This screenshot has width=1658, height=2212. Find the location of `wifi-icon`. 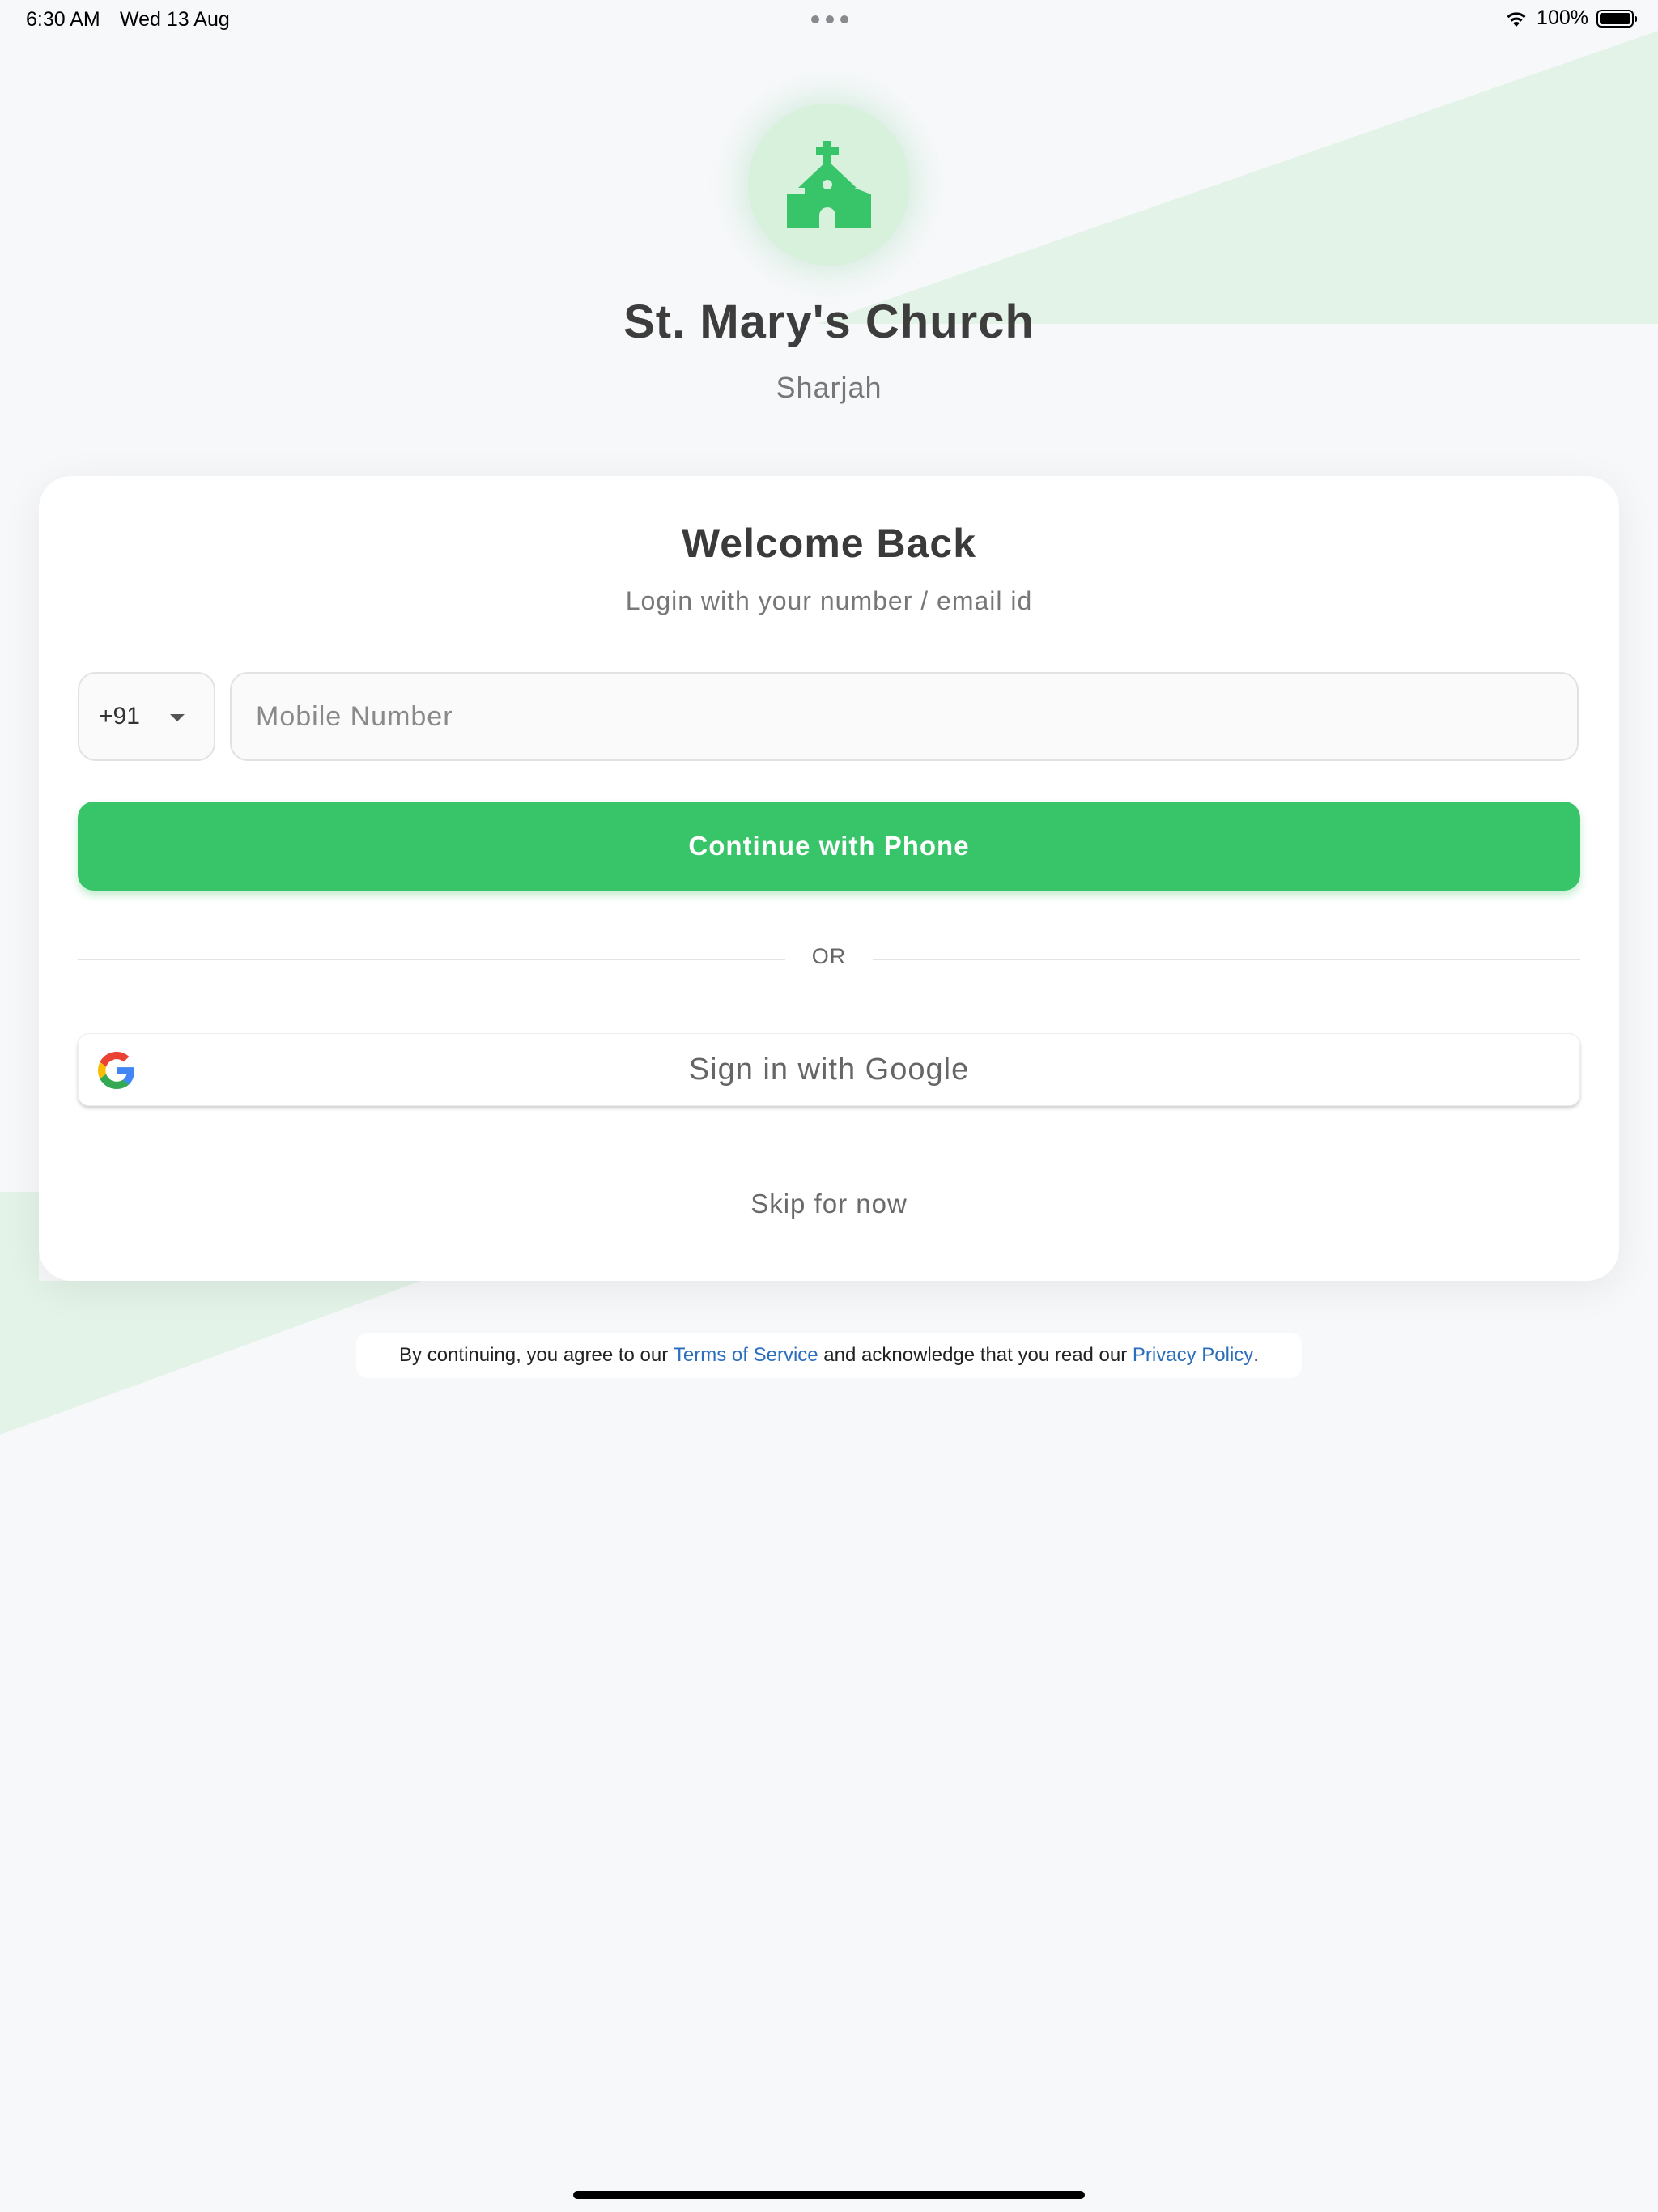

wifi-icon is located at coordinates (1516, 19).